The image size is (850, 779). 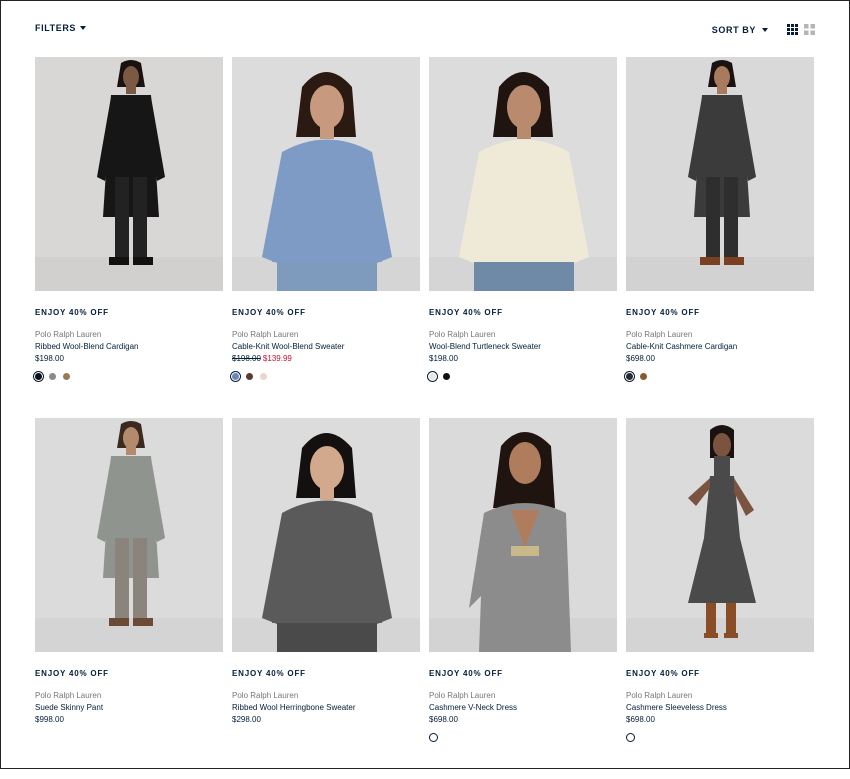 I want to click on product-name-link: Ribbed Wool Herringbone Sweater, so click(x=326, y=707).